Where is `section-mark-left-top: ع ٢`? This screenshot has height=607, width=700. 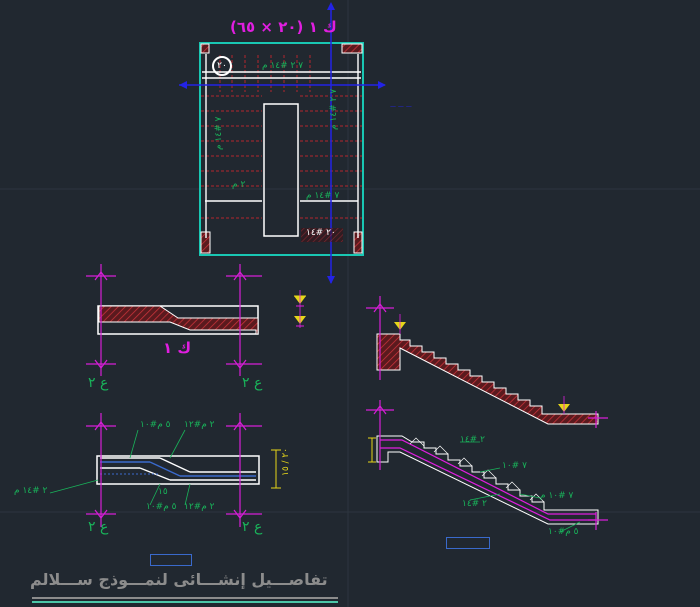 section-mark-left-top: ع ٢ is located at coordinates (98, 383).